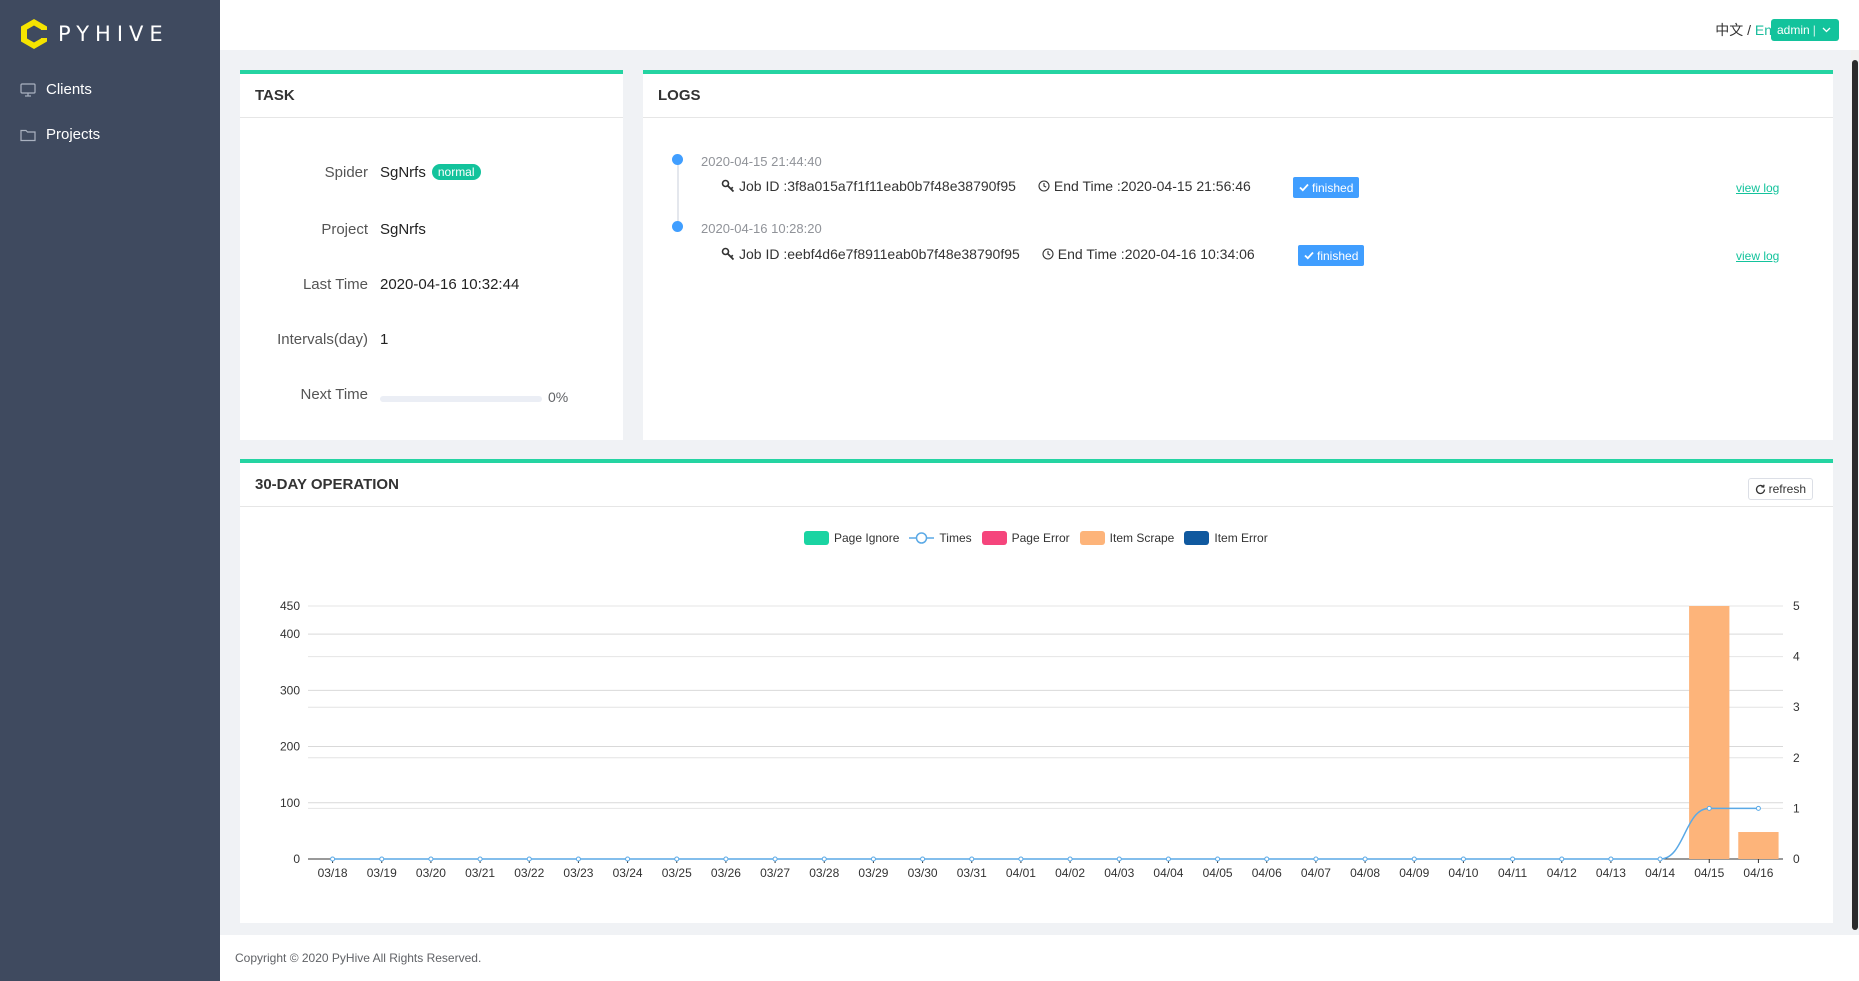 The width and height of the screenshot is (1859, 981). What do you see at coordinates (1185, 186) in the screenshot?
I see `end-time-value: 2020-04-15 21:56:46` at bounding box center [1185, 186].